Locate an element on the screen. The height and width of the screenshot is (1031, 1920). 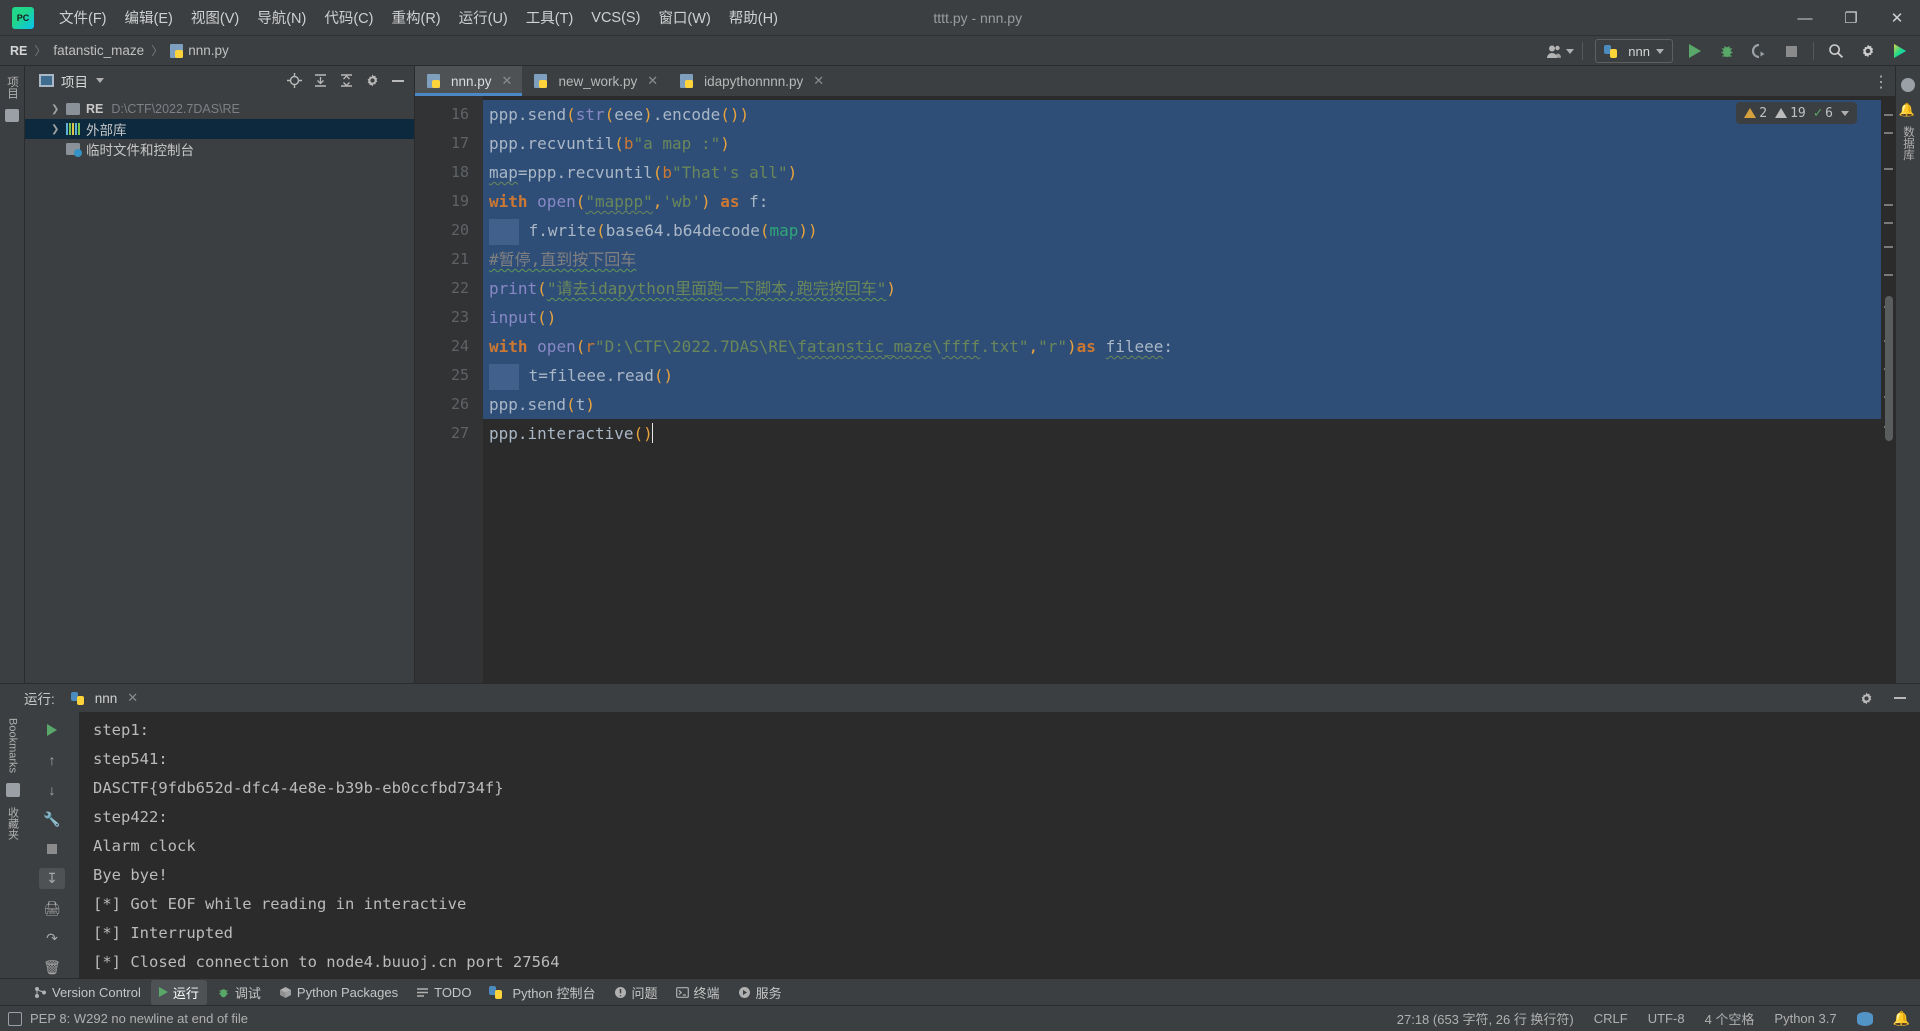
code-line-16: ppp.send(str(eee).encode()) is located at coordinates (1182, 114).